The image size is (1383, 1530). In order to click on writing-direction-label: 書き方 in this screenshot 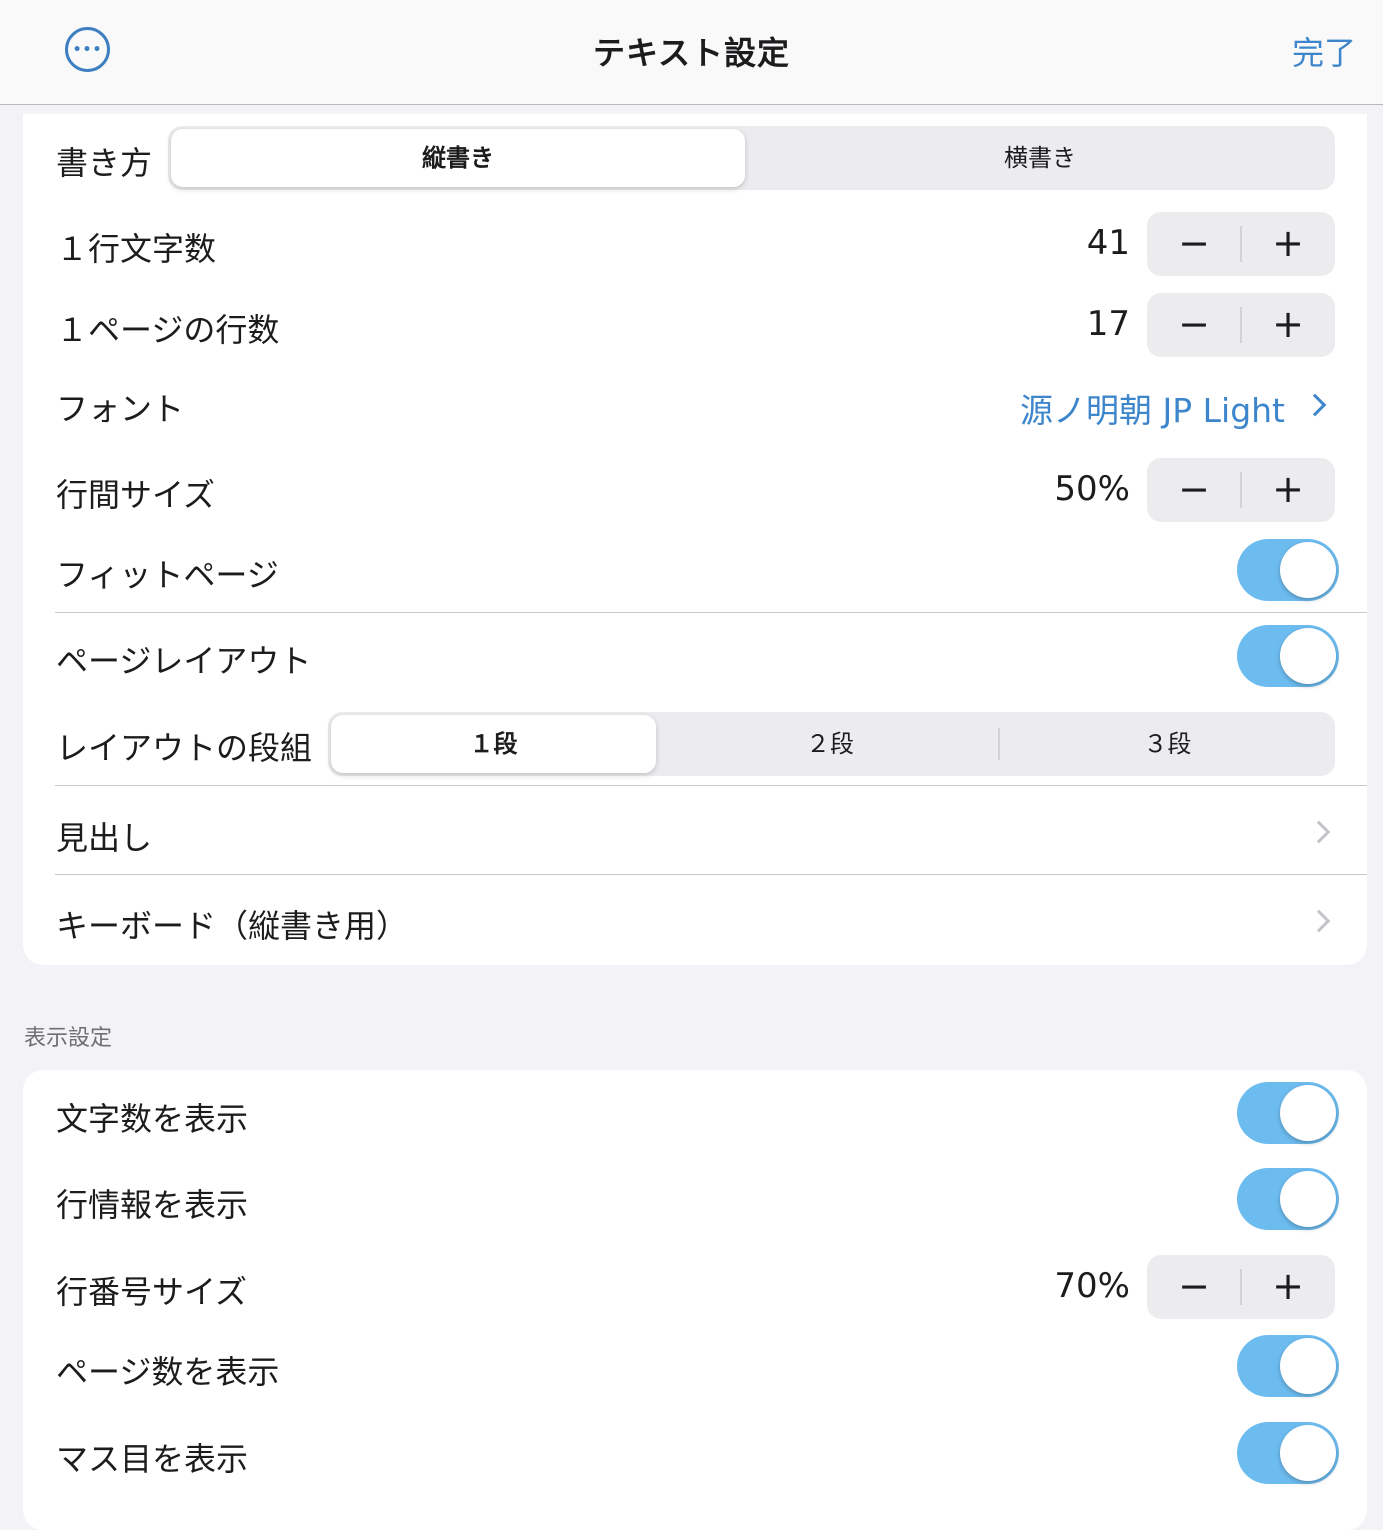, I will do `click(104, 163)`.